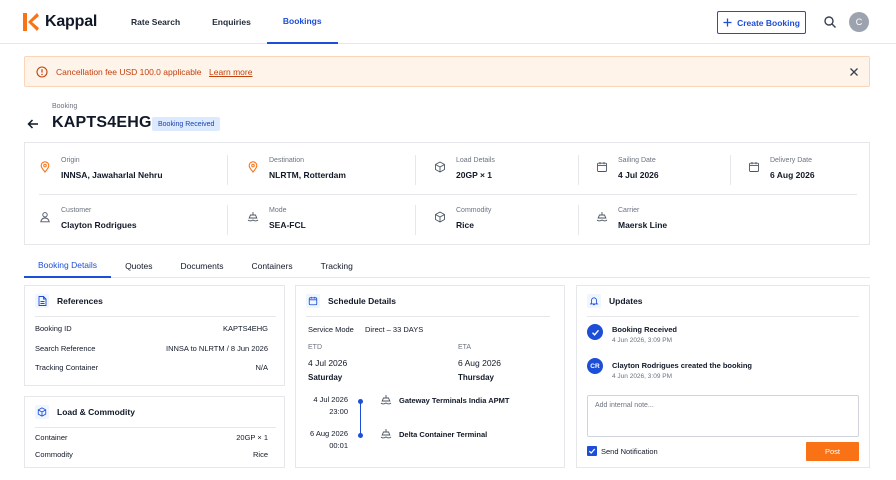 This screenshot has width=896, height=480. What do you see at coordinates (33, 124) in the screenshot?
I see `back-arrow-icon` at bounding box center [33, 124].